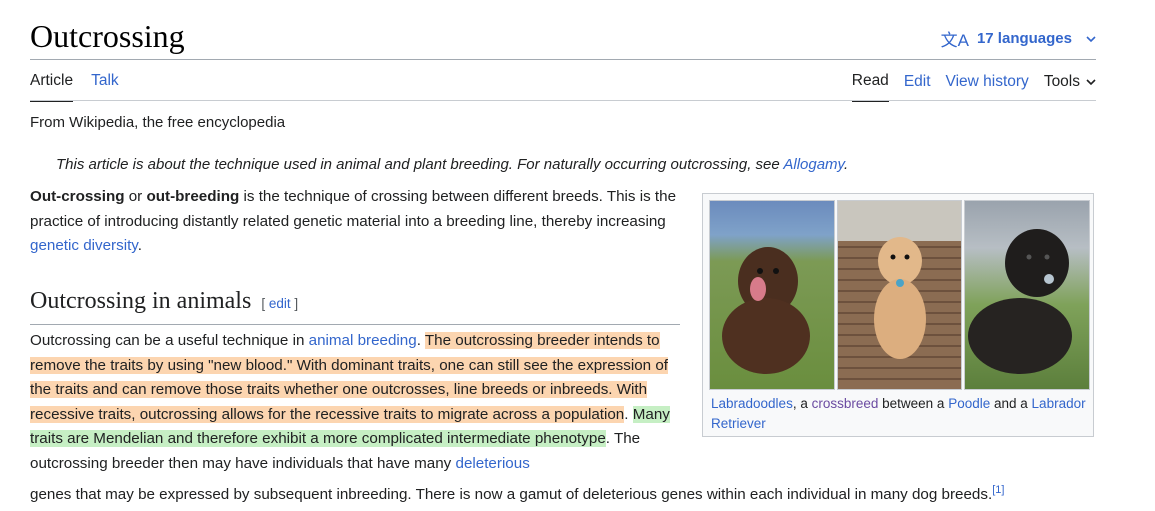 Image resolution: width=1155 pixels, height=511 pixels. What do you see at coordinates (158, 122) in the screenshot?
I see `site-tagline: From Wikipedia, the free encyclopedia` at bounding box center [158, 122].